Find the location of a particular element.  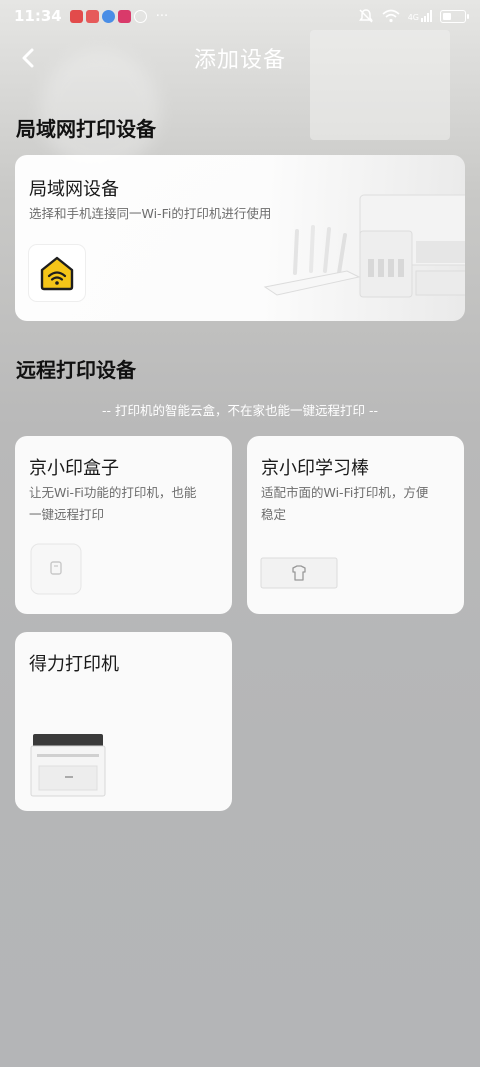

deli-card-title: 得力打印机 is located at coordinates (74, 664).